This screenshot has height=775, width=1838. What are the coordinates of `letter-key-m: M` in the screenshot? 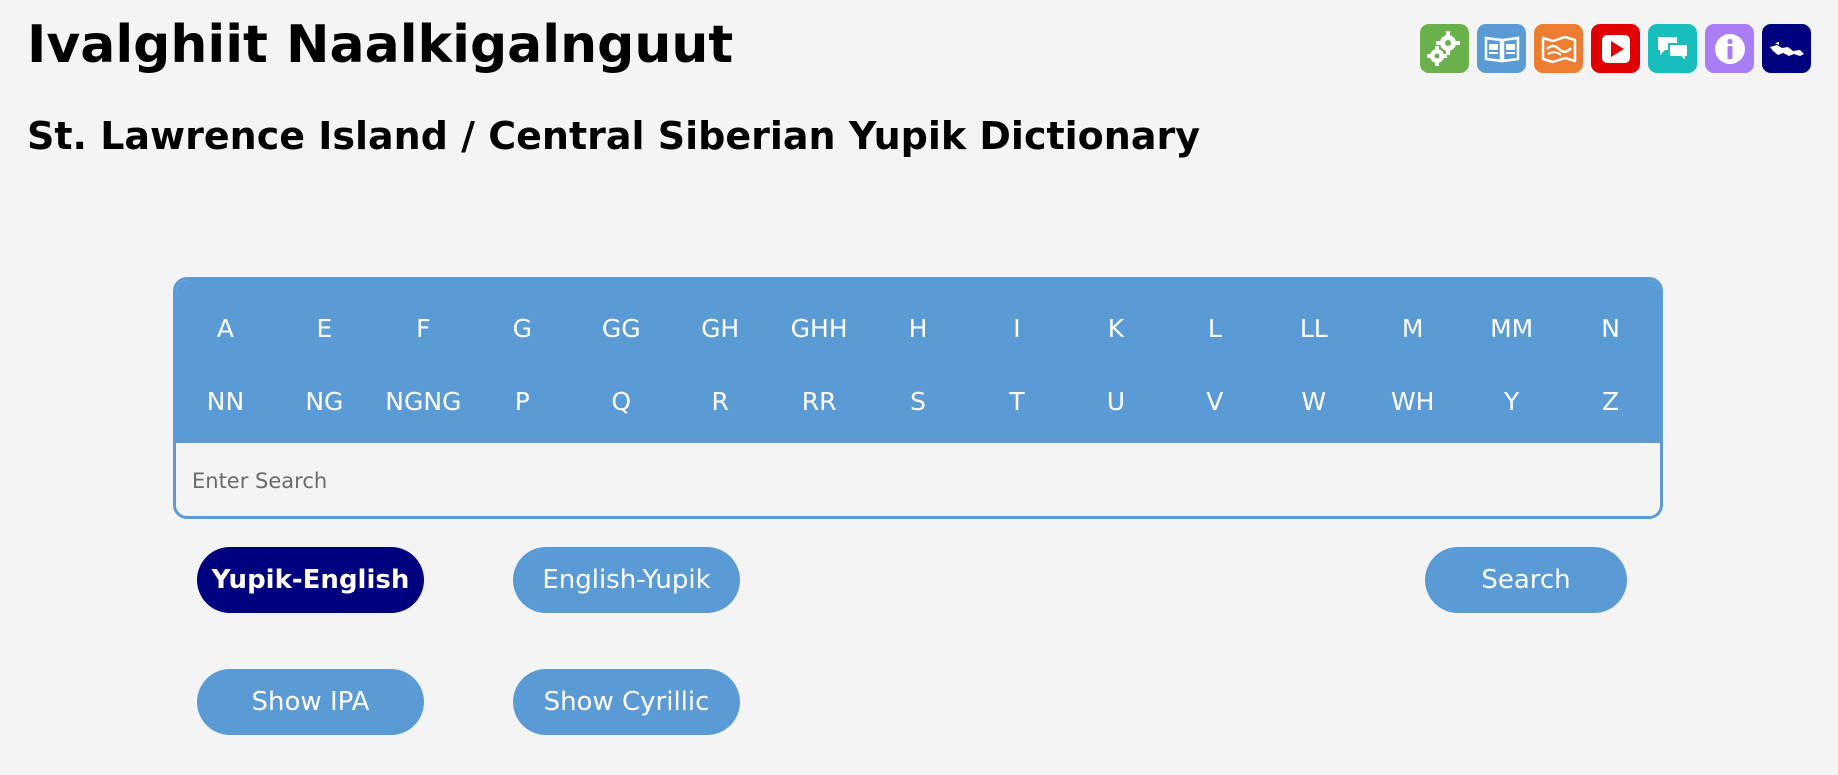 It's located at (1412, 328).